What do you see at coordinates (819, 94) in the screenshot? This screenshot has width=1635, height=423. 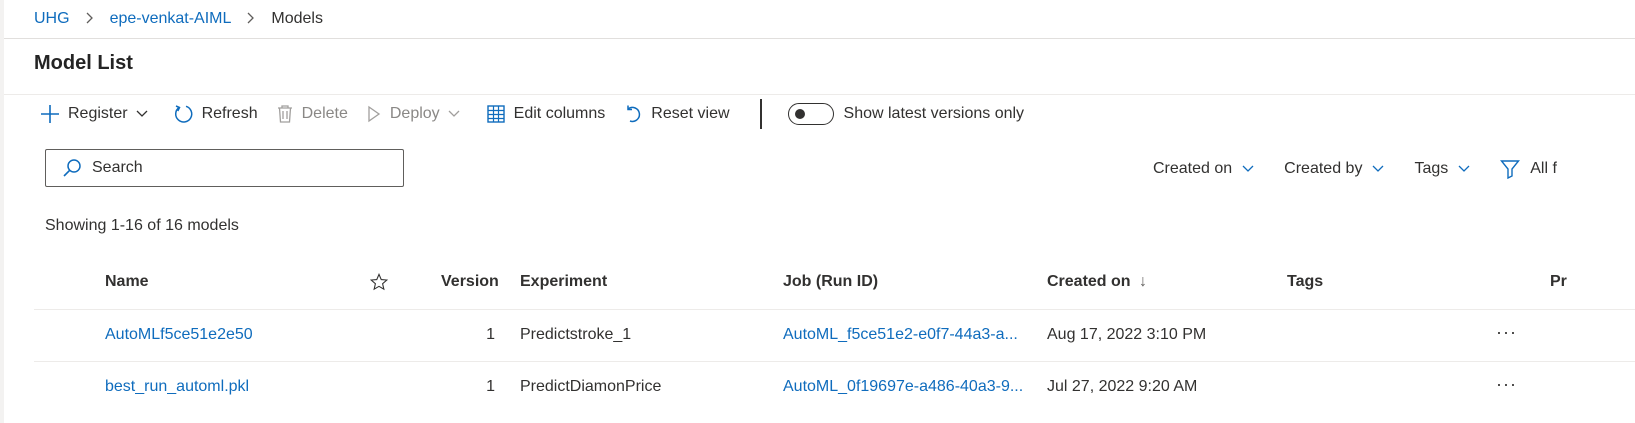 I see `title-divider` at bounding box center [819, 94].